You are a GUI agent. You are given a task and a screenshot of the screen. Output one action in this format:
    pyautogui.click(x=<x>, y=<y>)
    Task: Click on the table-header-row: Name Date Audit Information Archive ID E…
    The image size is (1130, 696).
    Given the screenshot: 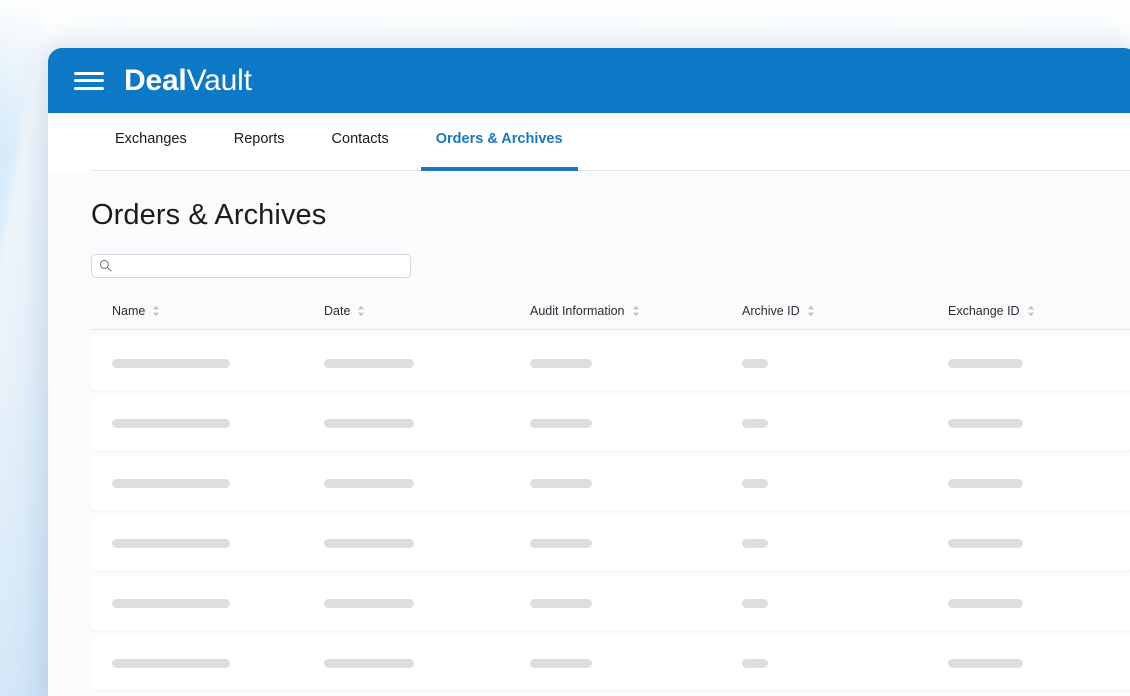 What is the action you would take?
    pyautogui.click(x=610, y=317)
    